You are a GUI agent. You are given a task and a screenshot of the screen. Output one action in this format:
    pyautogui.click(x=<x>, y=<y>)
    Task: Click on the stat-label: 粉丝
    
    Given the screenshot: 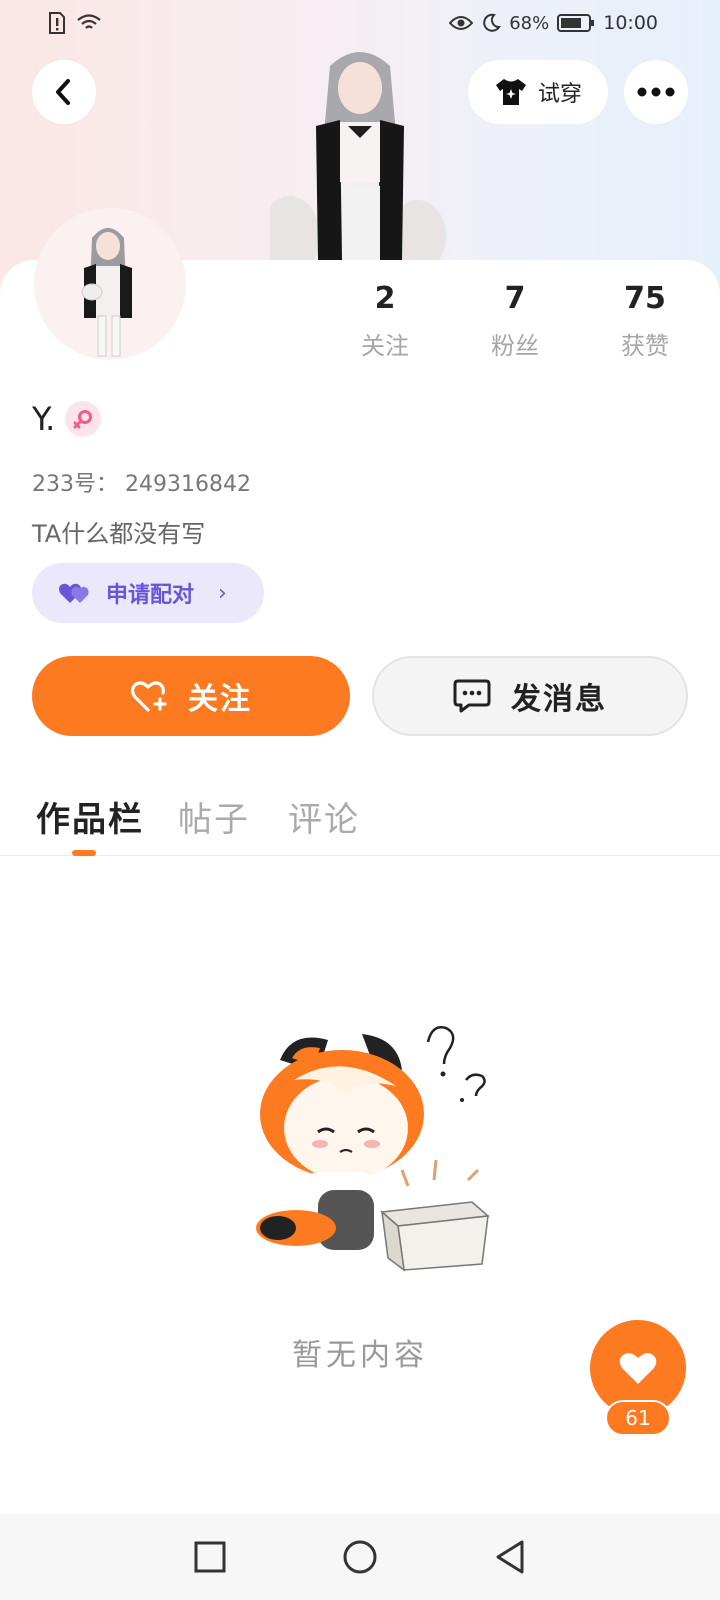 What is the action you would take?
    pyautogui.click(x=515, y=346)
    